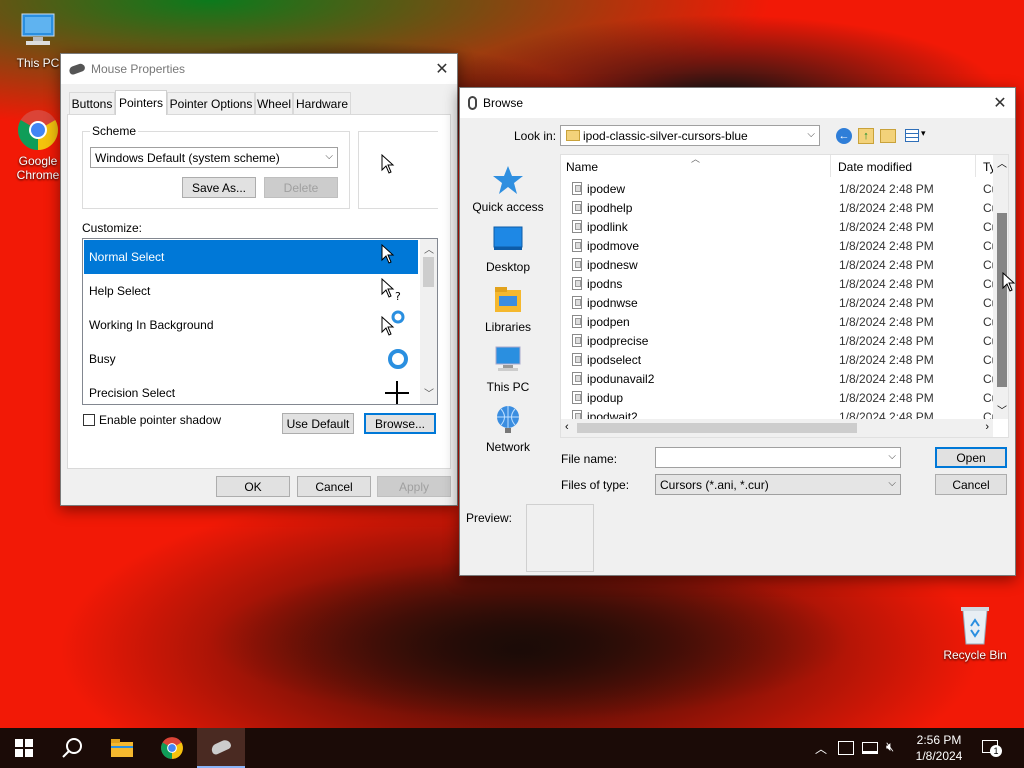  Describe the element at coordinates (777, 245) in the screenshot. I see `file-row: ipodmove 1/8/2024 2:48 PM Cu` at that location.